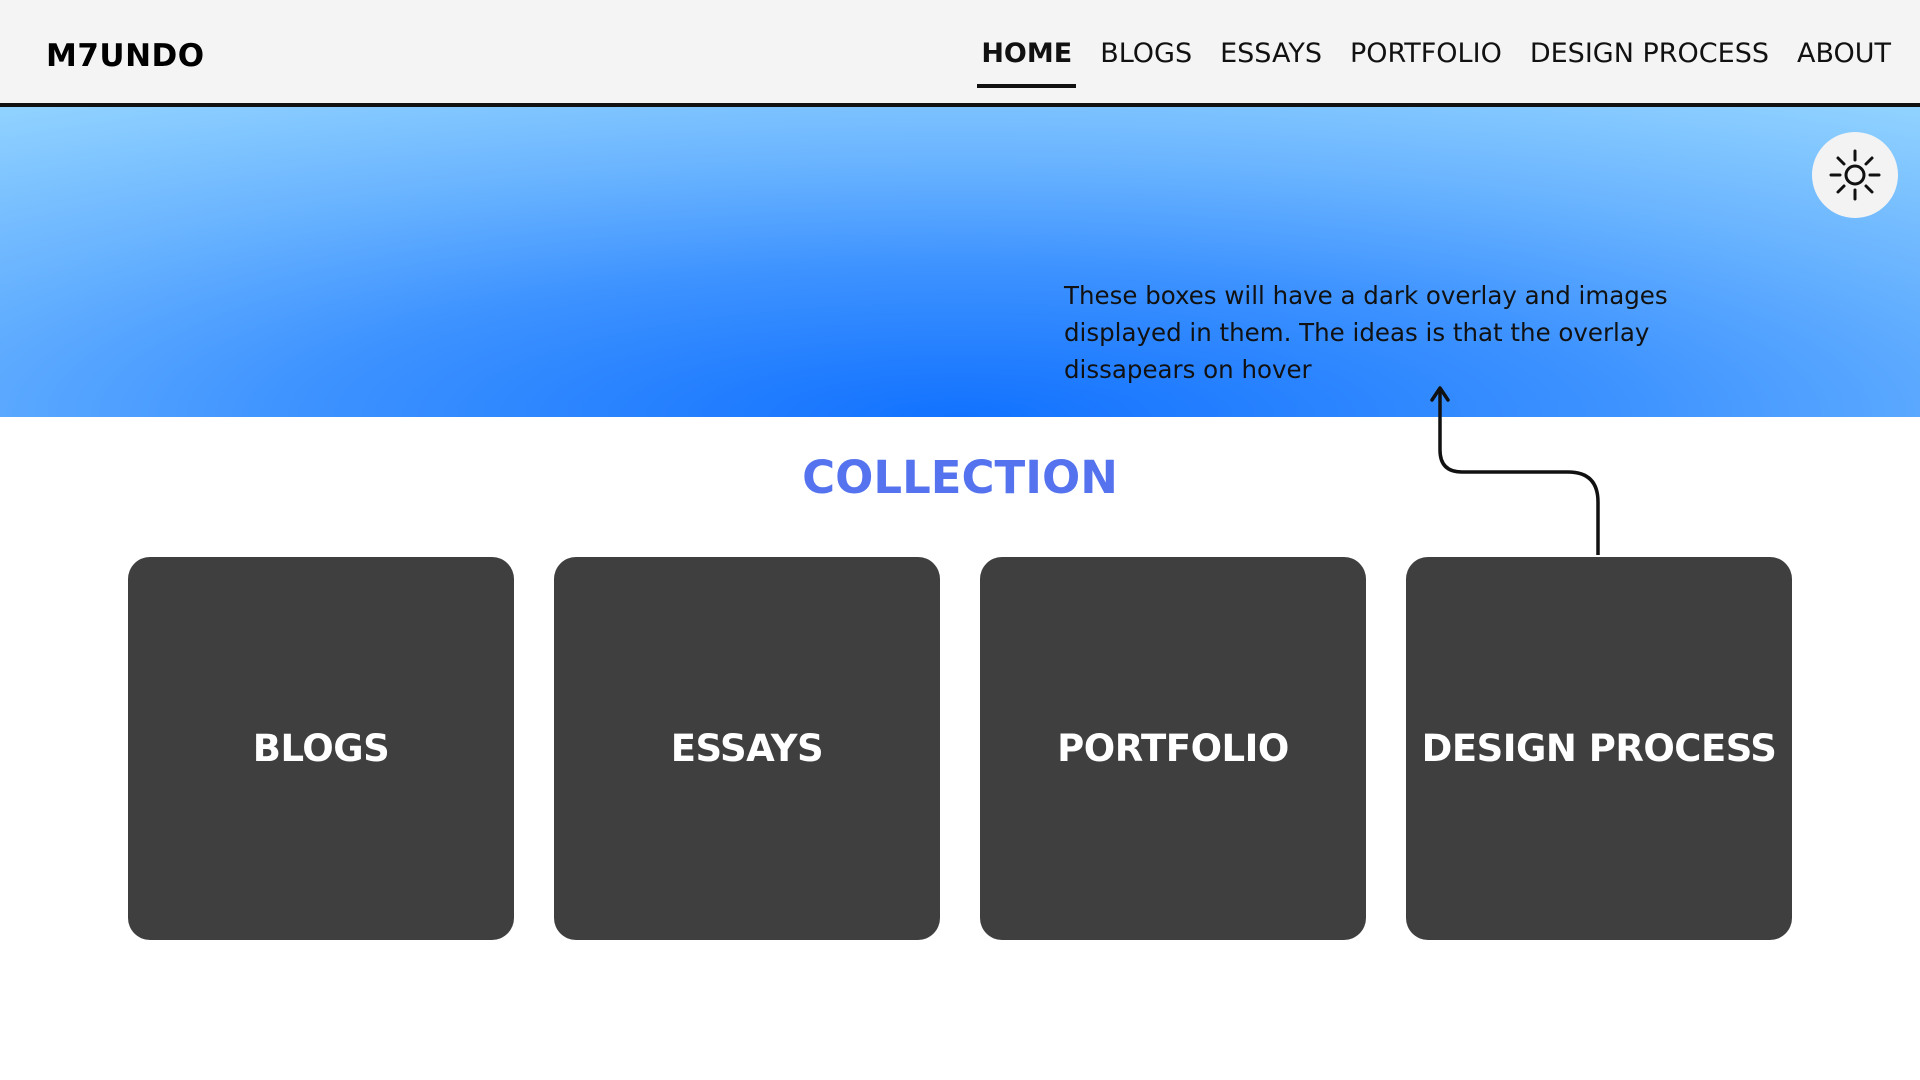 This screenshot has width=1920, height=1080. Describe the element at coordinates (1271, 54) in the screenshot. I see `nav-item-essays: ESSAYS` at that location.